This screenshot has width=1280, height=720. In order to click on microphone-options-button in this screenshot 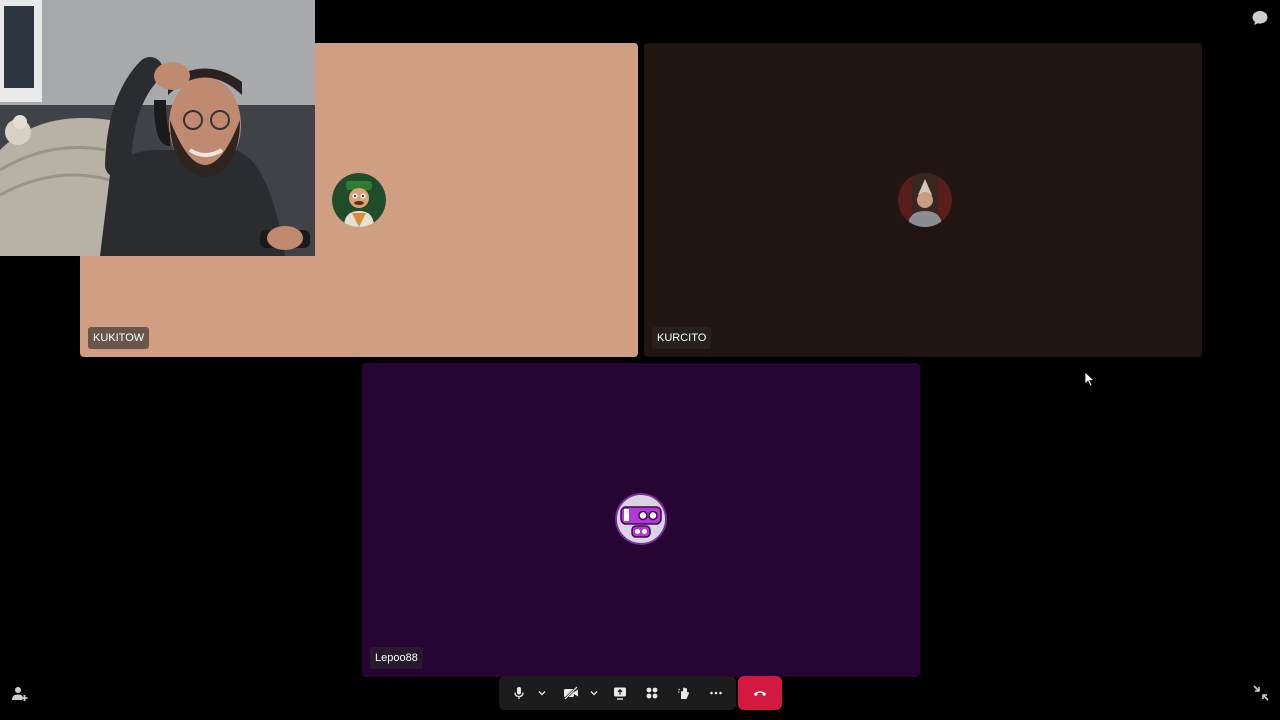, I will do `click(542, 693)`.